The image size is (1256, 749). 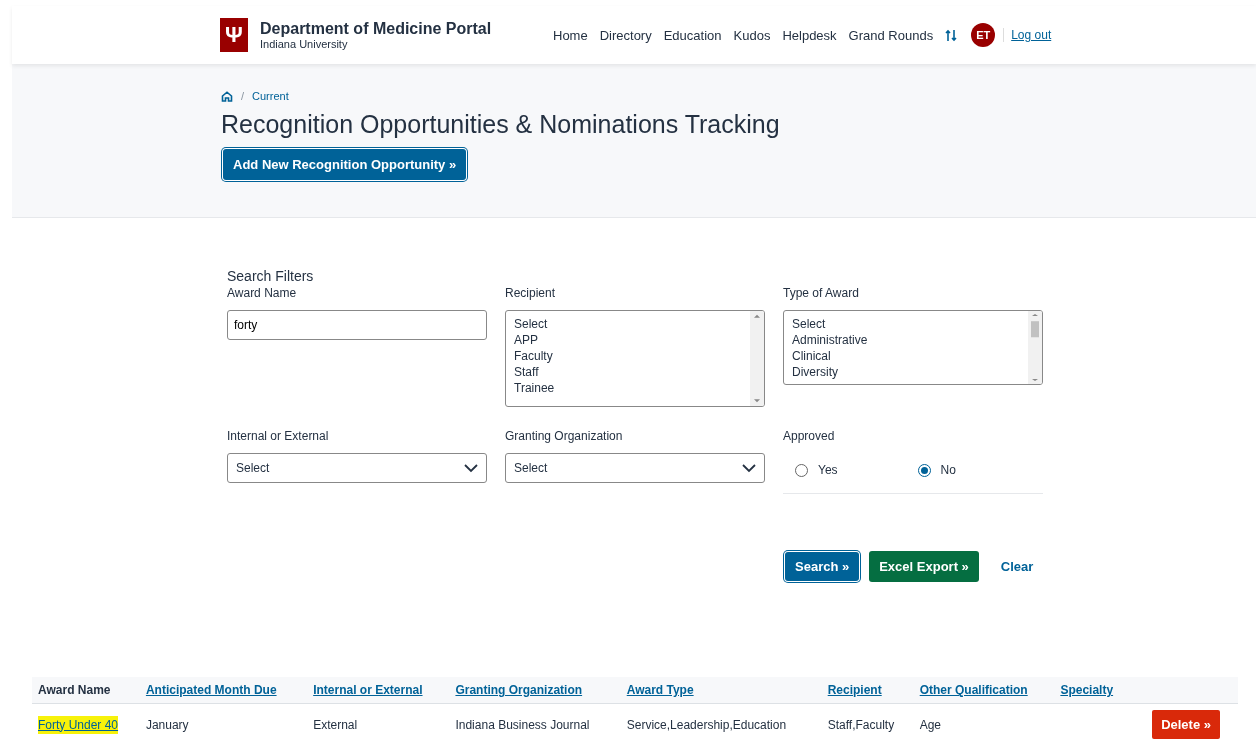 What do you see at coordinates (891, 35) in the screenshot?
I see `nav-link: Grand Rounds` at bounding box center [891, 35].